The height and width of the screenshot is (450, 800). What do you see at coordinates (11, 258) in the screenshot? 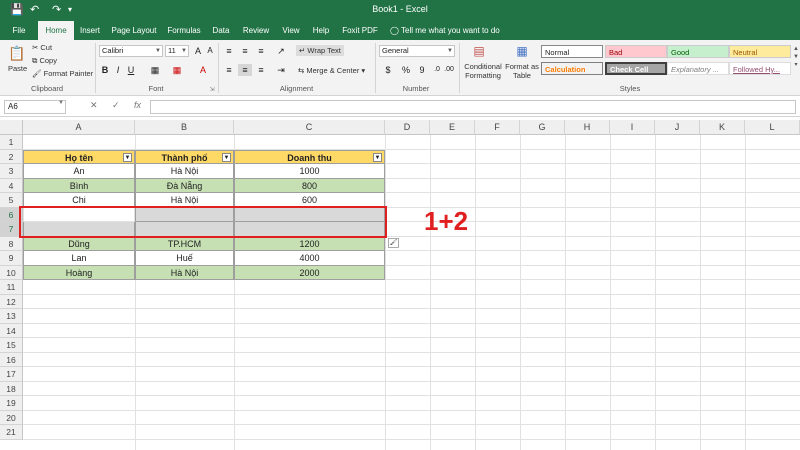
I see `row-header-9: 9` at bounding box center [11, 258].